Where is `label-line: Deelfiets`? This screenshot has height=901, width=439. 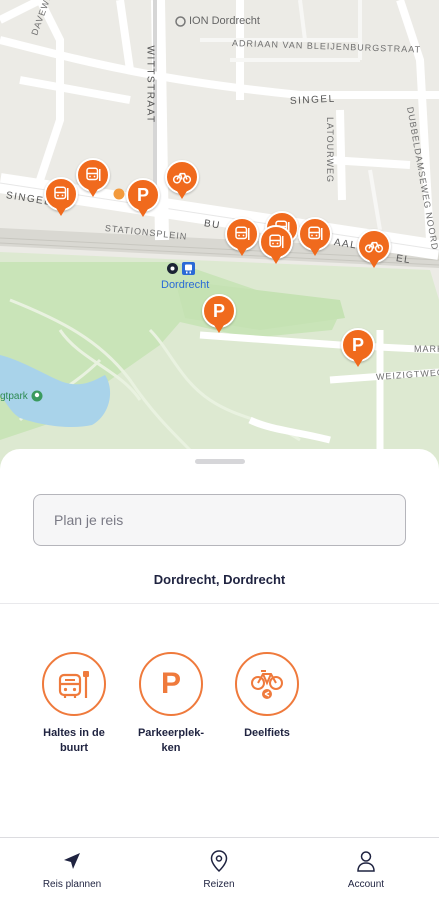 label-line: Deelfiets is located at coordinates (267, 733).